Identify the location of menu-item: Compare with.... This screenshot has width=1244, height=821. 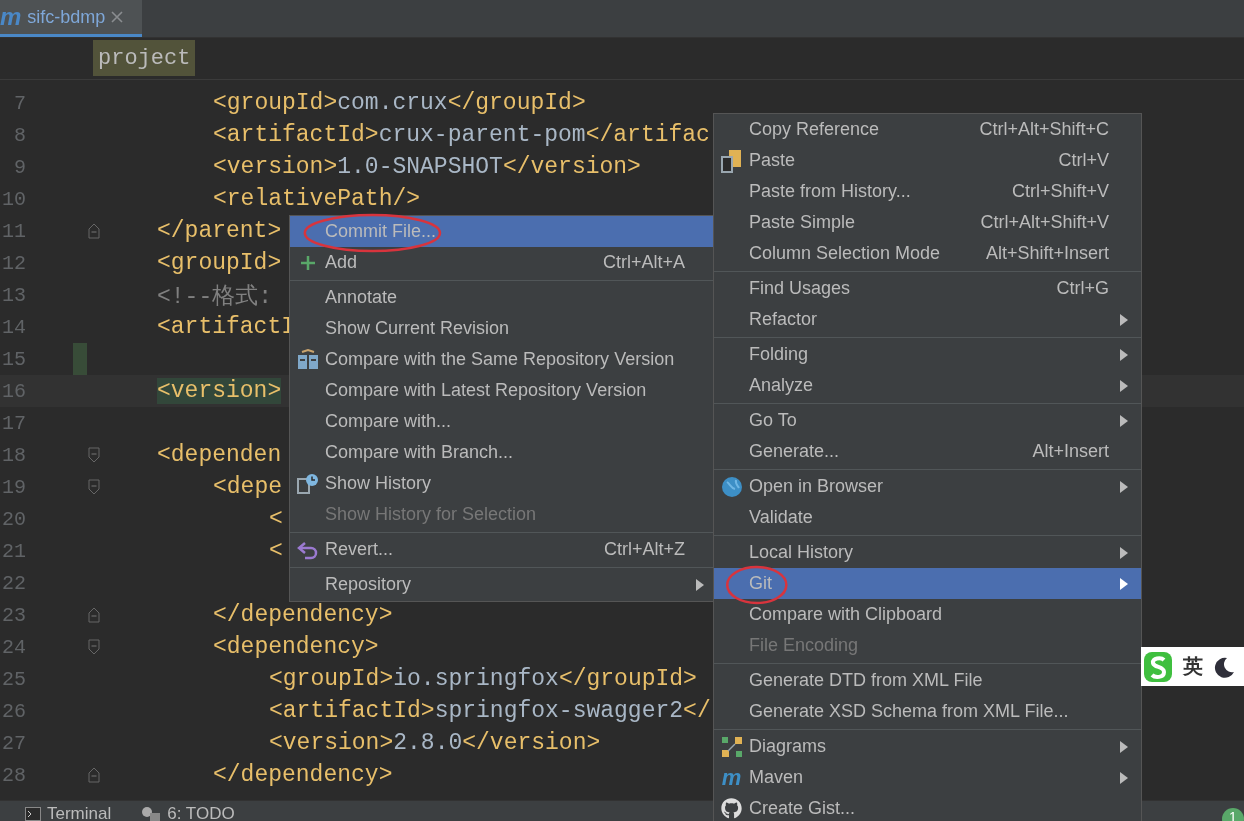
(503, 421).